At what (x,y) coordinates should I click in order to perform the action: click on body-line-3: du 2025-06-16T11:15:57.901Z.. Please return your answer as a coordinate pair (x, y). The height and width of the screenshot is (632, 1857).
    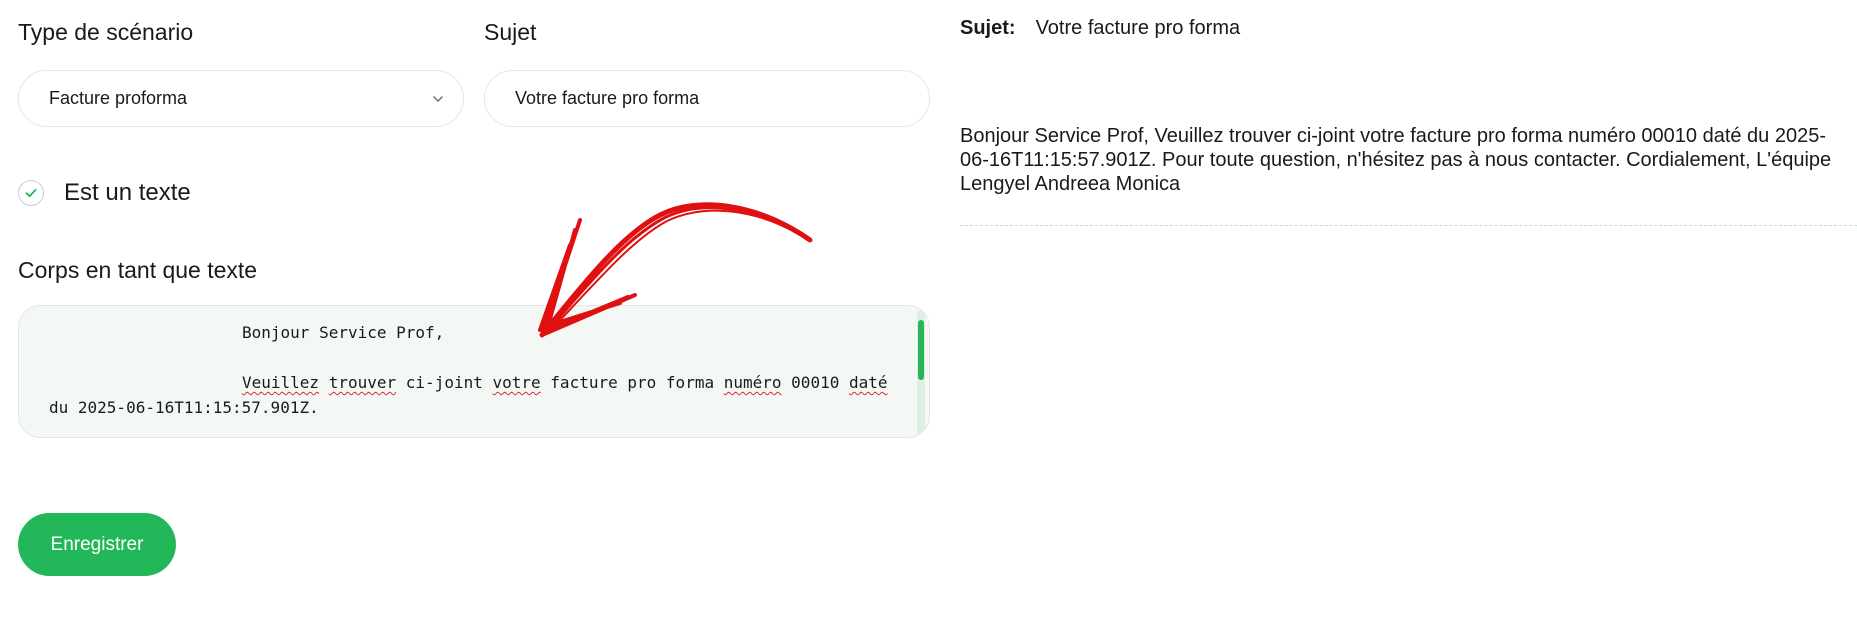
    Looking at the image, I should click on (184, 407).